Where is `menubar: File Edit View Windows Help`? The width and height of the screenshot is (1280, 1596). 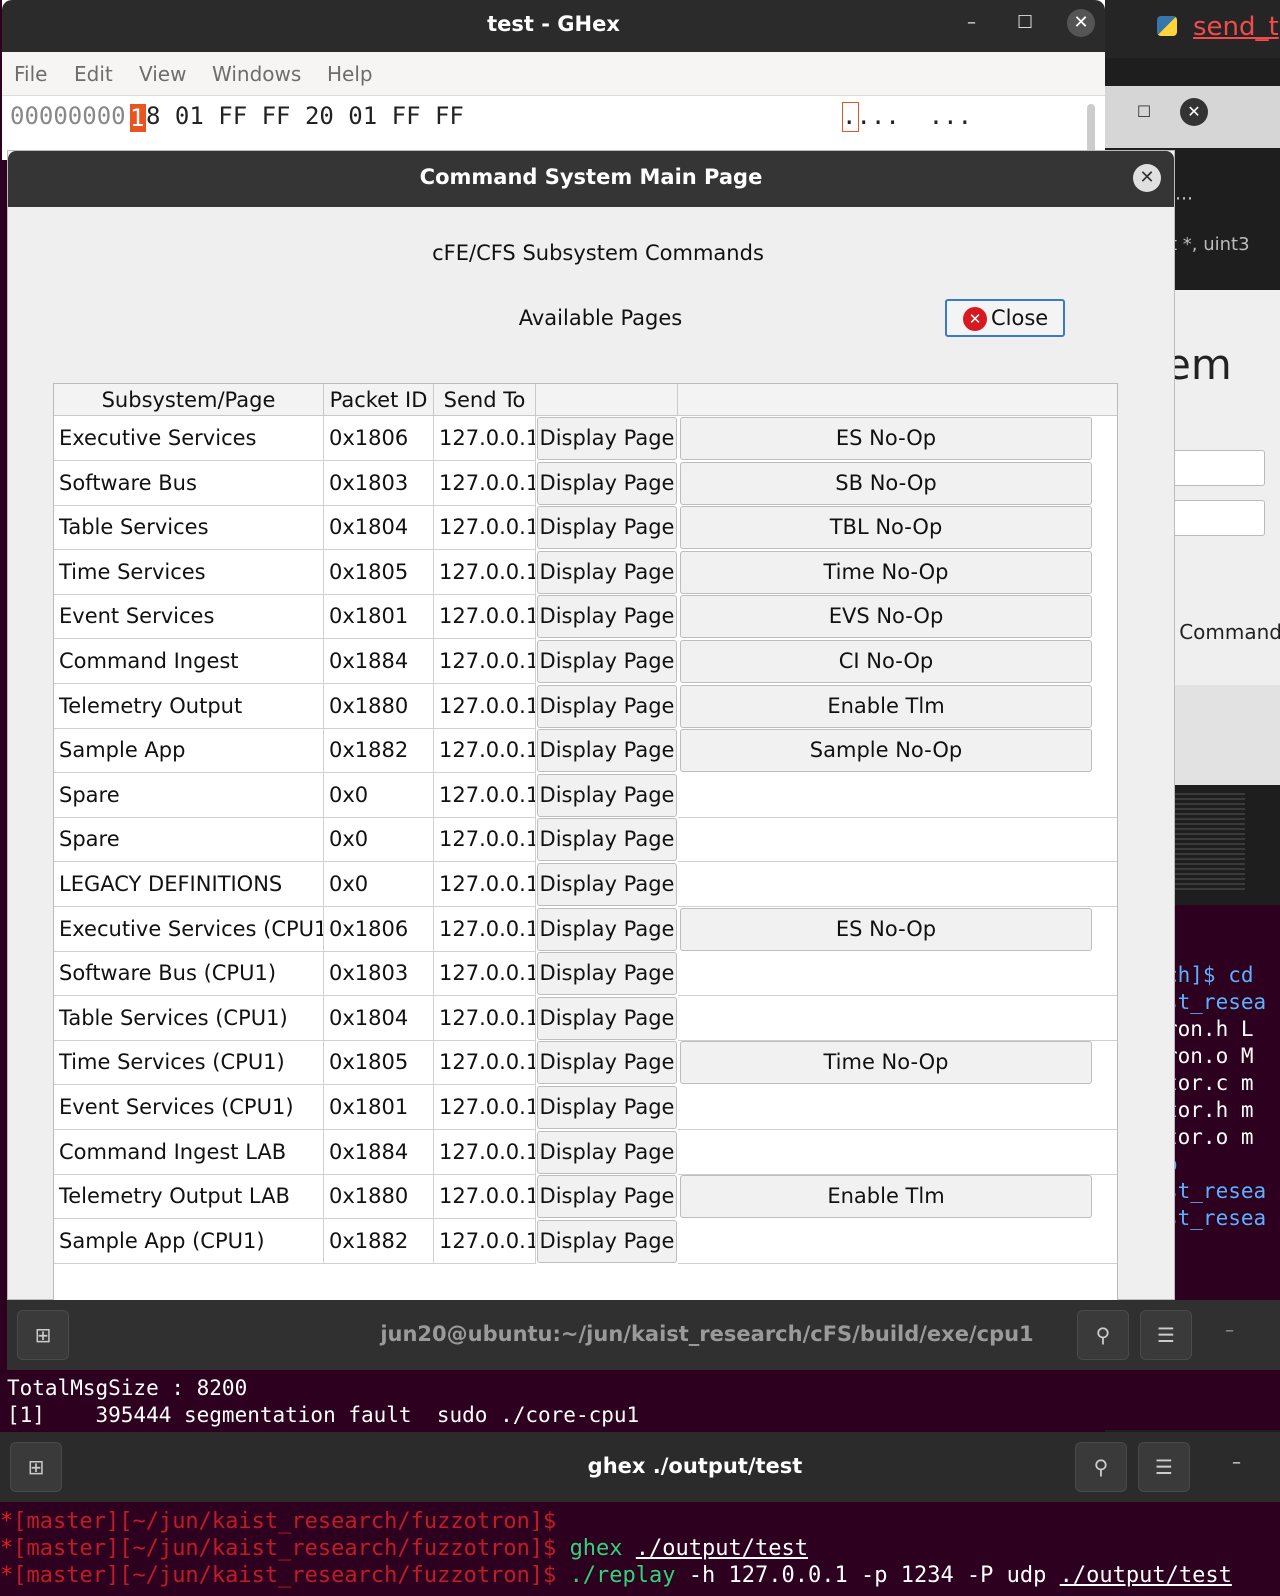
menubar: File Edit View Windows Help is located at coordinates (553, 74).